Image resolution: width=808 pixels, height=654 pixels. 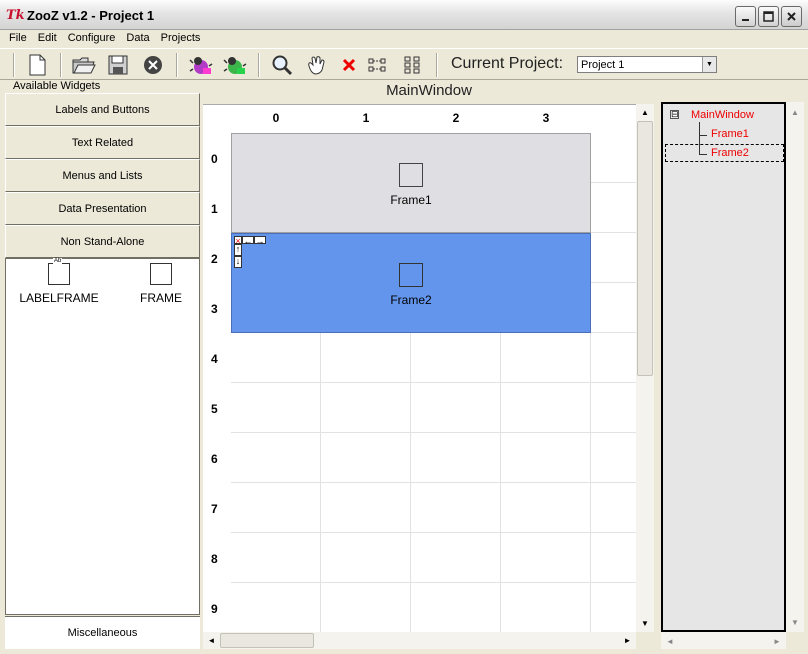 I want to click on toolbar-separator, so click(x=14, y=65).